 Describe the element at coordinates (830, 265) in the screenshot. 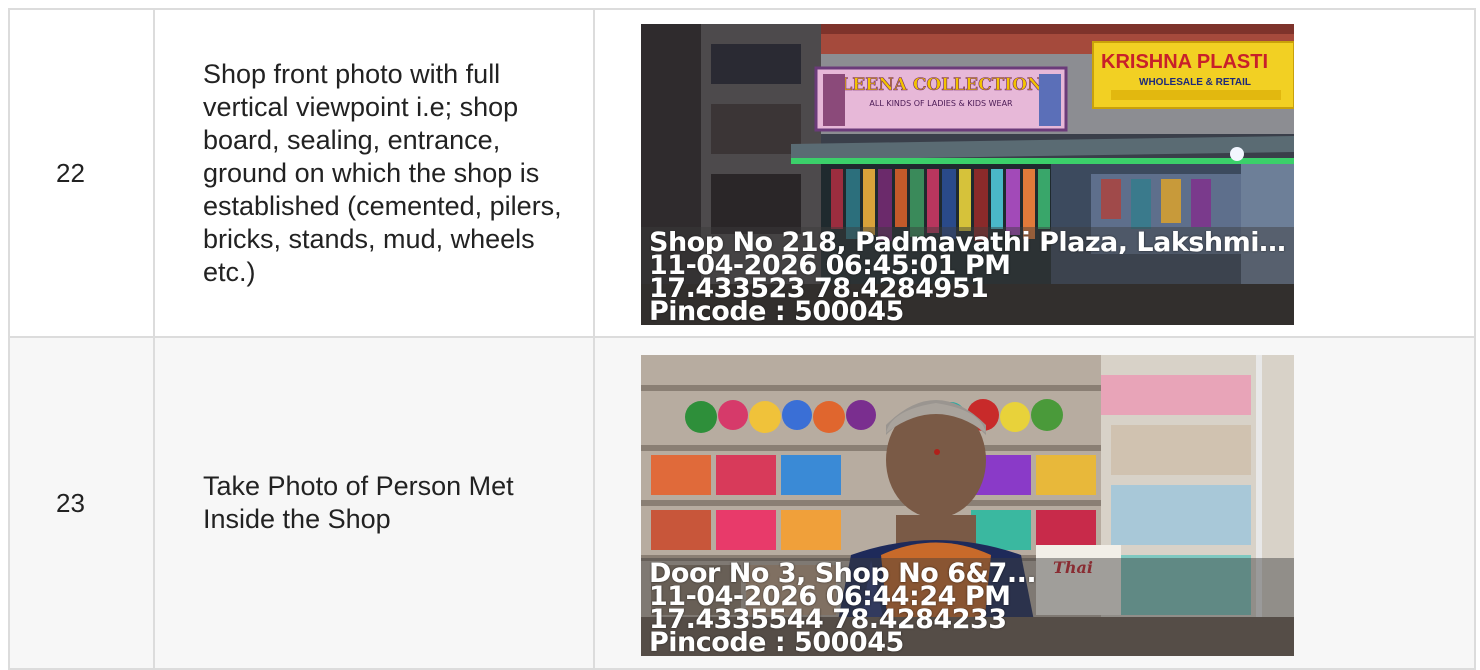

I see `stamp-datetime: 11-04-2026 06:45:01 PM` at that location.